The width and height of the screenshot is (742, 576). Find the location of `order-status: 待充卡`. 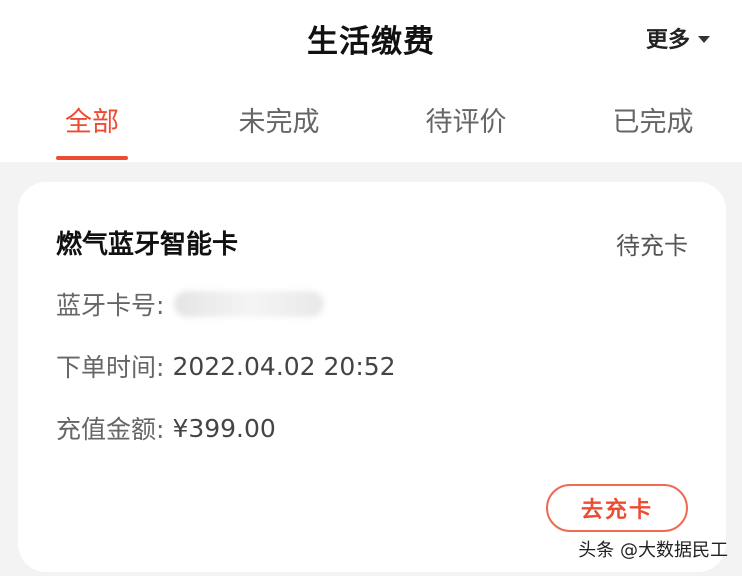

order-status: 待充卡 is located at coordinates (652, 246).